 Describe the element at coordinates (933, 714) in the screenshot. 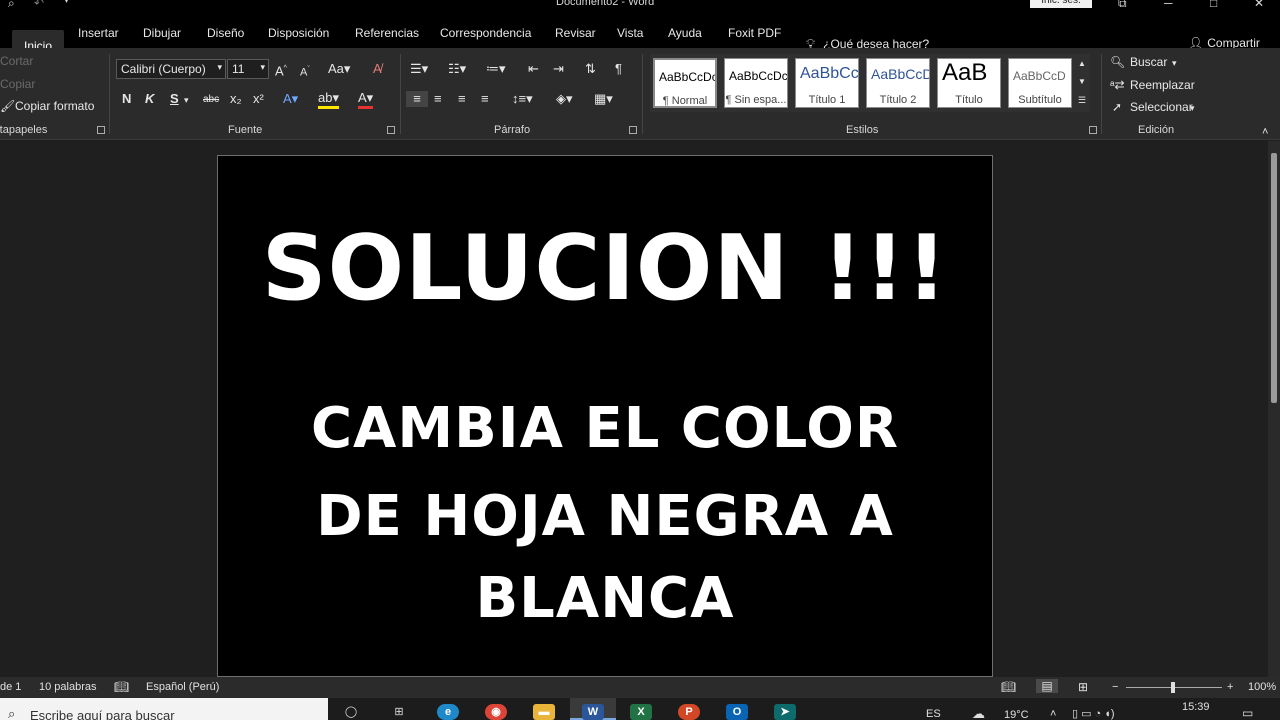

I see `input-language: ES` at that location.